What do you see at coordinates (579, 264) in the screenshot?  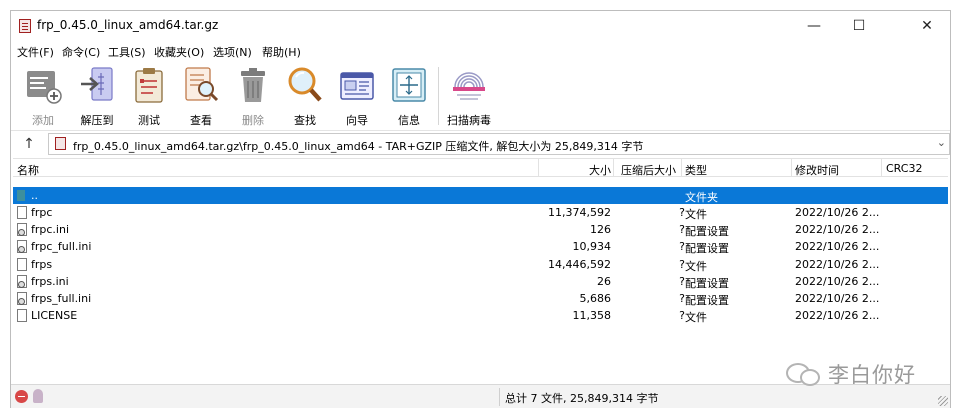 I see `file-size: 14,446,592` at bounding box center [579, 264].